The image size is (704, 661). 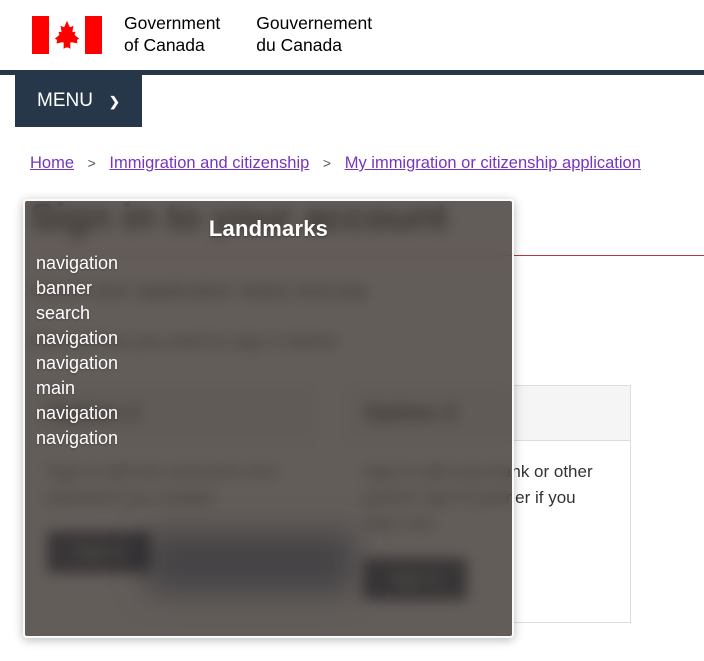 I want to click on wordmark-en-line1: Government, so click(x=172, y=23).